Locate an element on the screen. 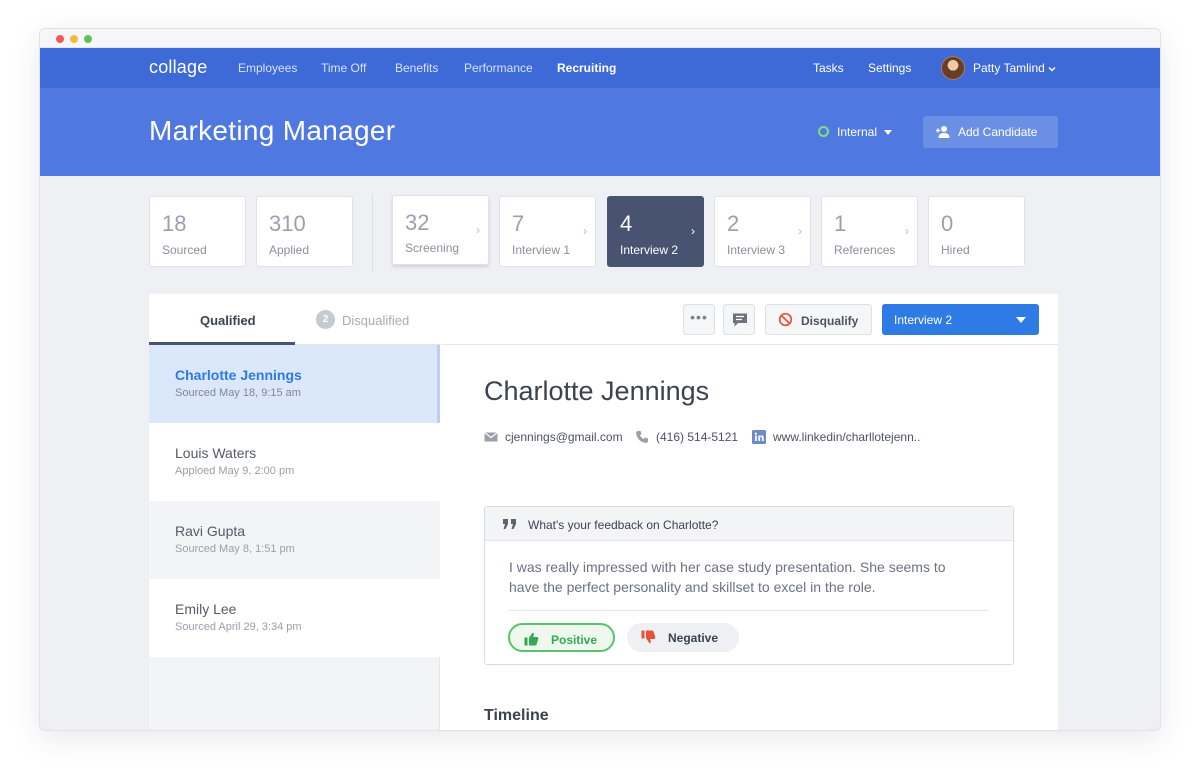 This screenshot has height=778, width=1200. tab-qualified-label: Qualified is located at coordinates (228, 320).